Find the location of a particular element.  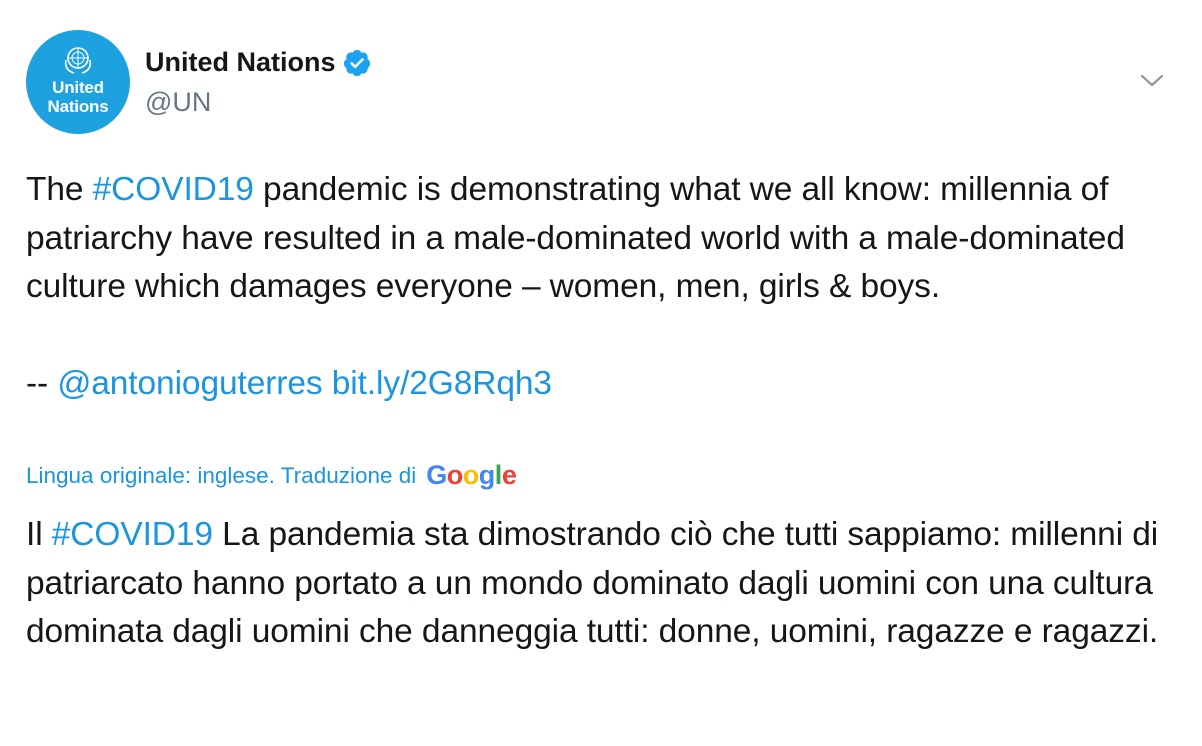

display-name: United Nations is located at coordinates (240, 62).